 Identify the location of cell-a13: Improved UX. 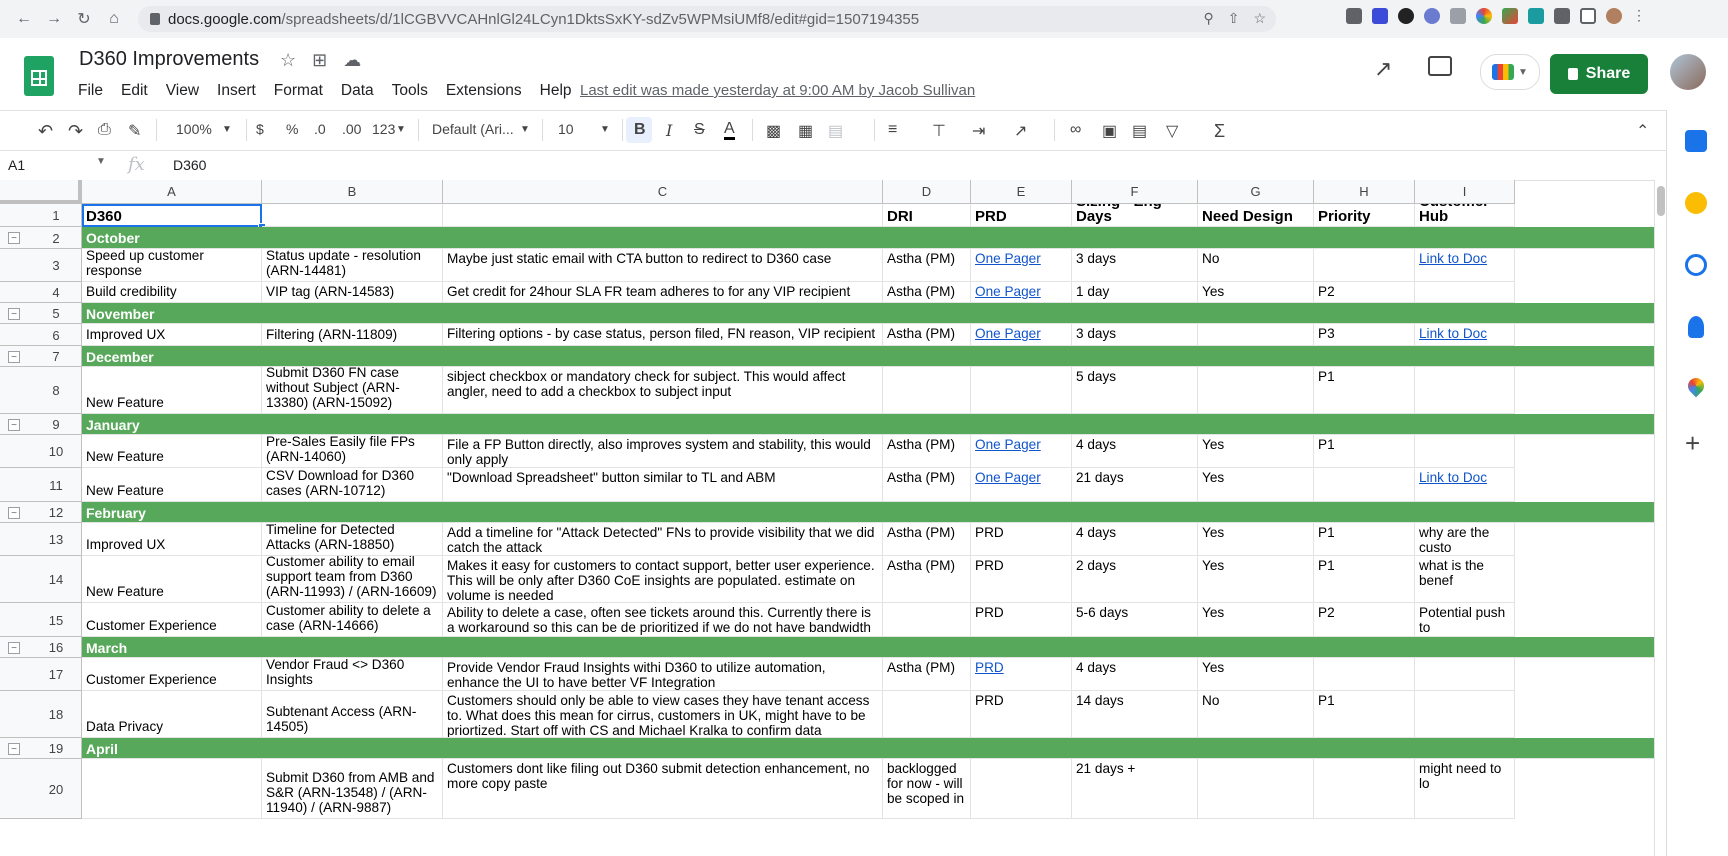
(172, 539).